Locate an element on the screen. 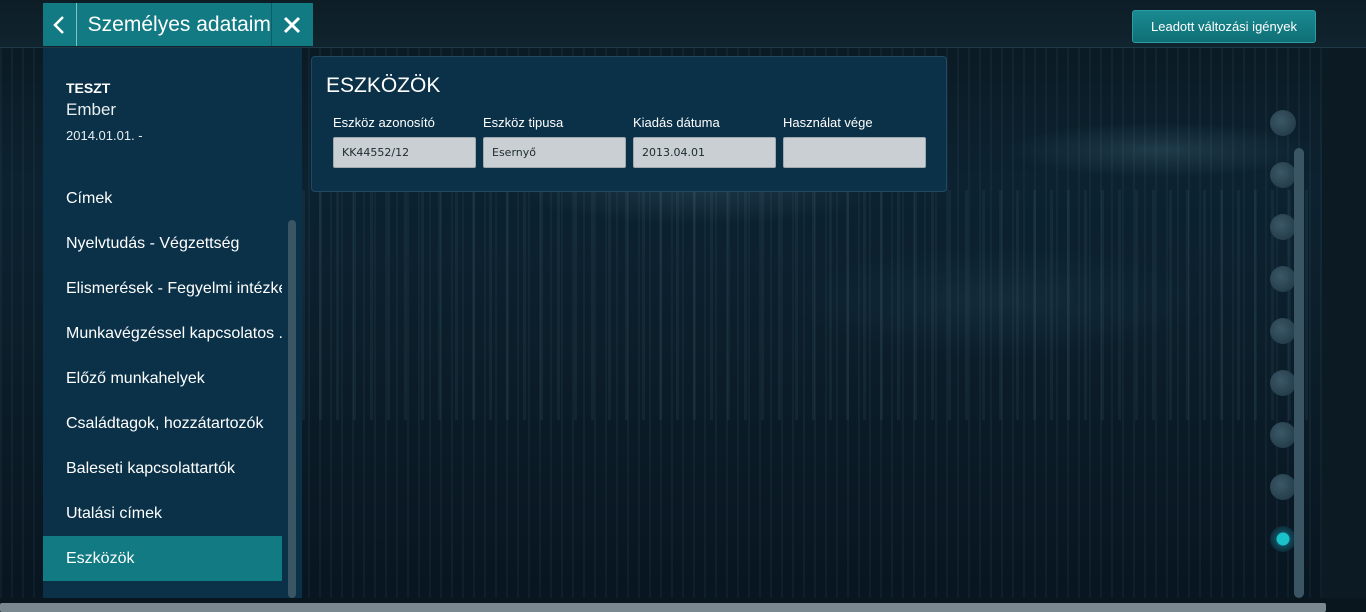 The height and width of the screenshot is (612, 1366). back-button is located at coordinates (60, 24).